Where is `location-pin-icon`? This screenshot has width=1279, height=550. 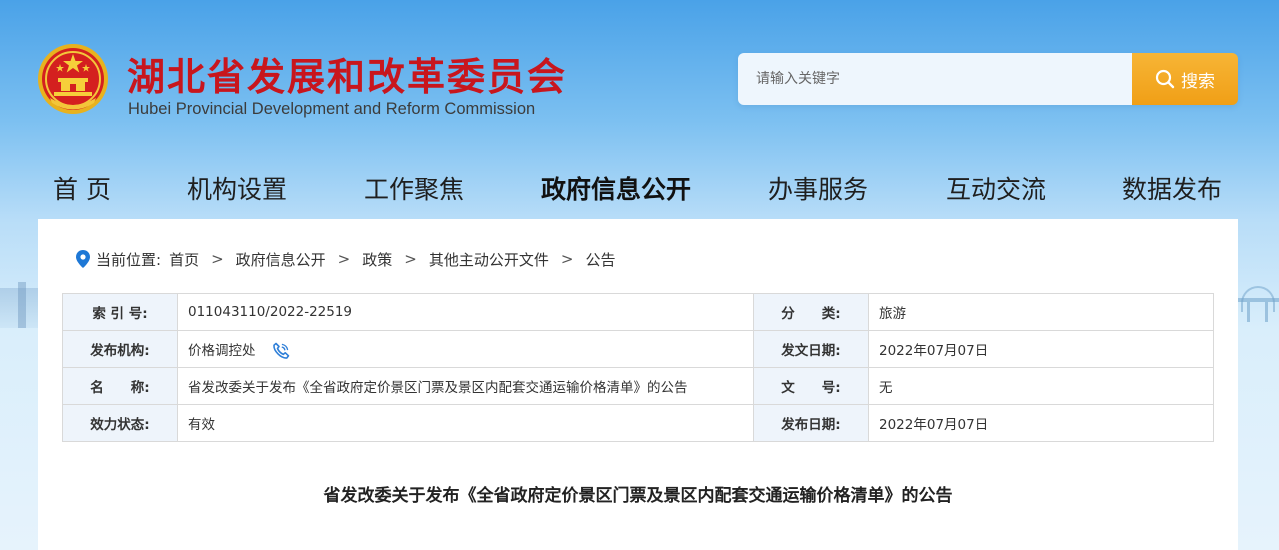
location-pin-icon is located at coordinates (83, 259).